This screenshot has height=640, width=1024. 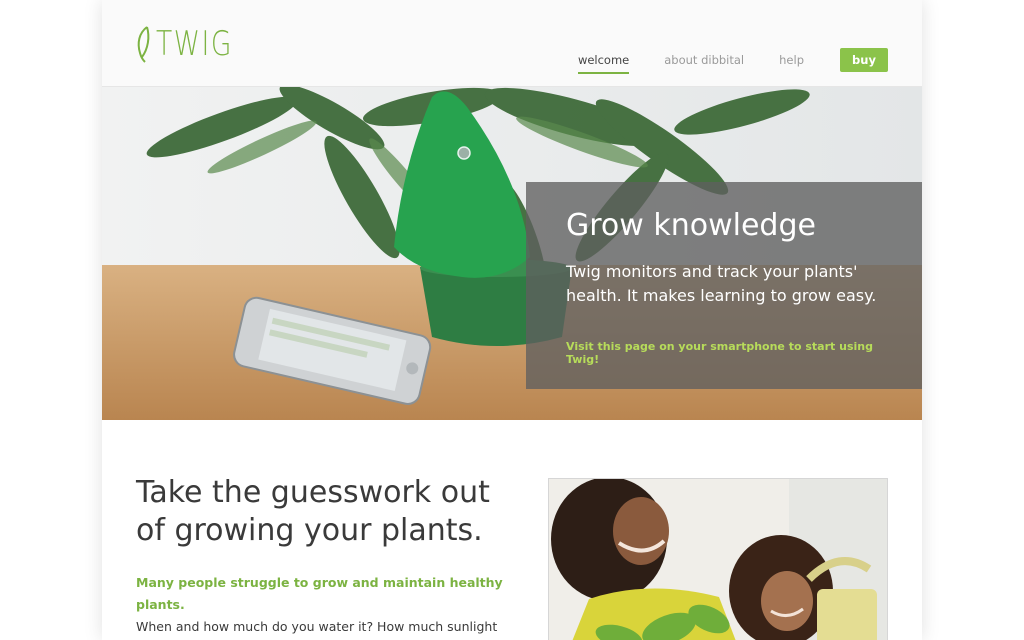 What do you see at coordinates (512, 43) in the screenshot?
I see `site-header: TWIG welcome about dibbital help buy` at bounding box center [512, 43].